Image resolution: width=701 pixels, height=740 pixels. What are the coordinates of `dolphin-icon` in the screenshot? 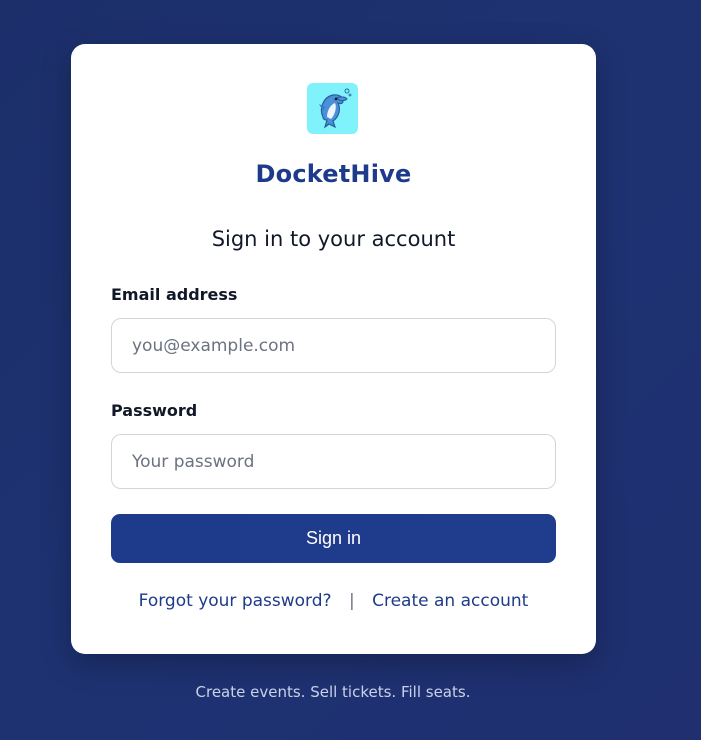 It's located at (334, 108).